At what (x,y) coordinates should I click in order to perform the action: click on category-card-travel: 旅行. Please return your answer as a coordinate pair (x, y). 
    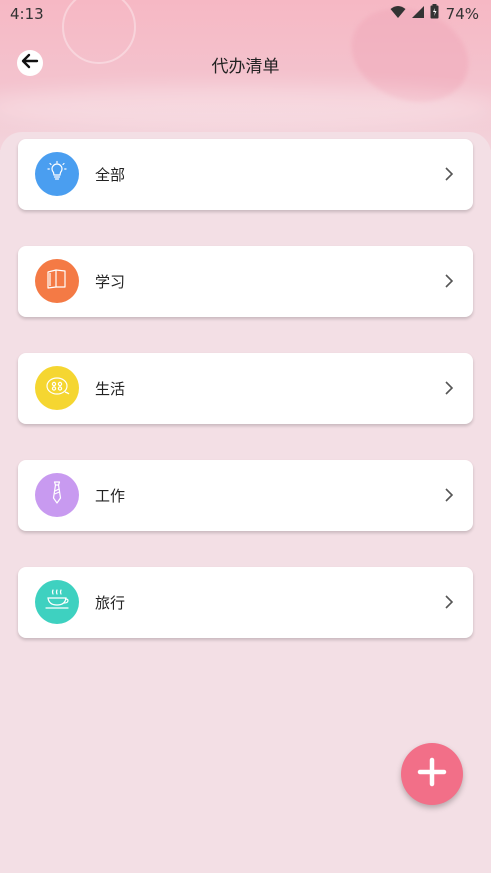
    Looking at the image, I should click on (245, 602).